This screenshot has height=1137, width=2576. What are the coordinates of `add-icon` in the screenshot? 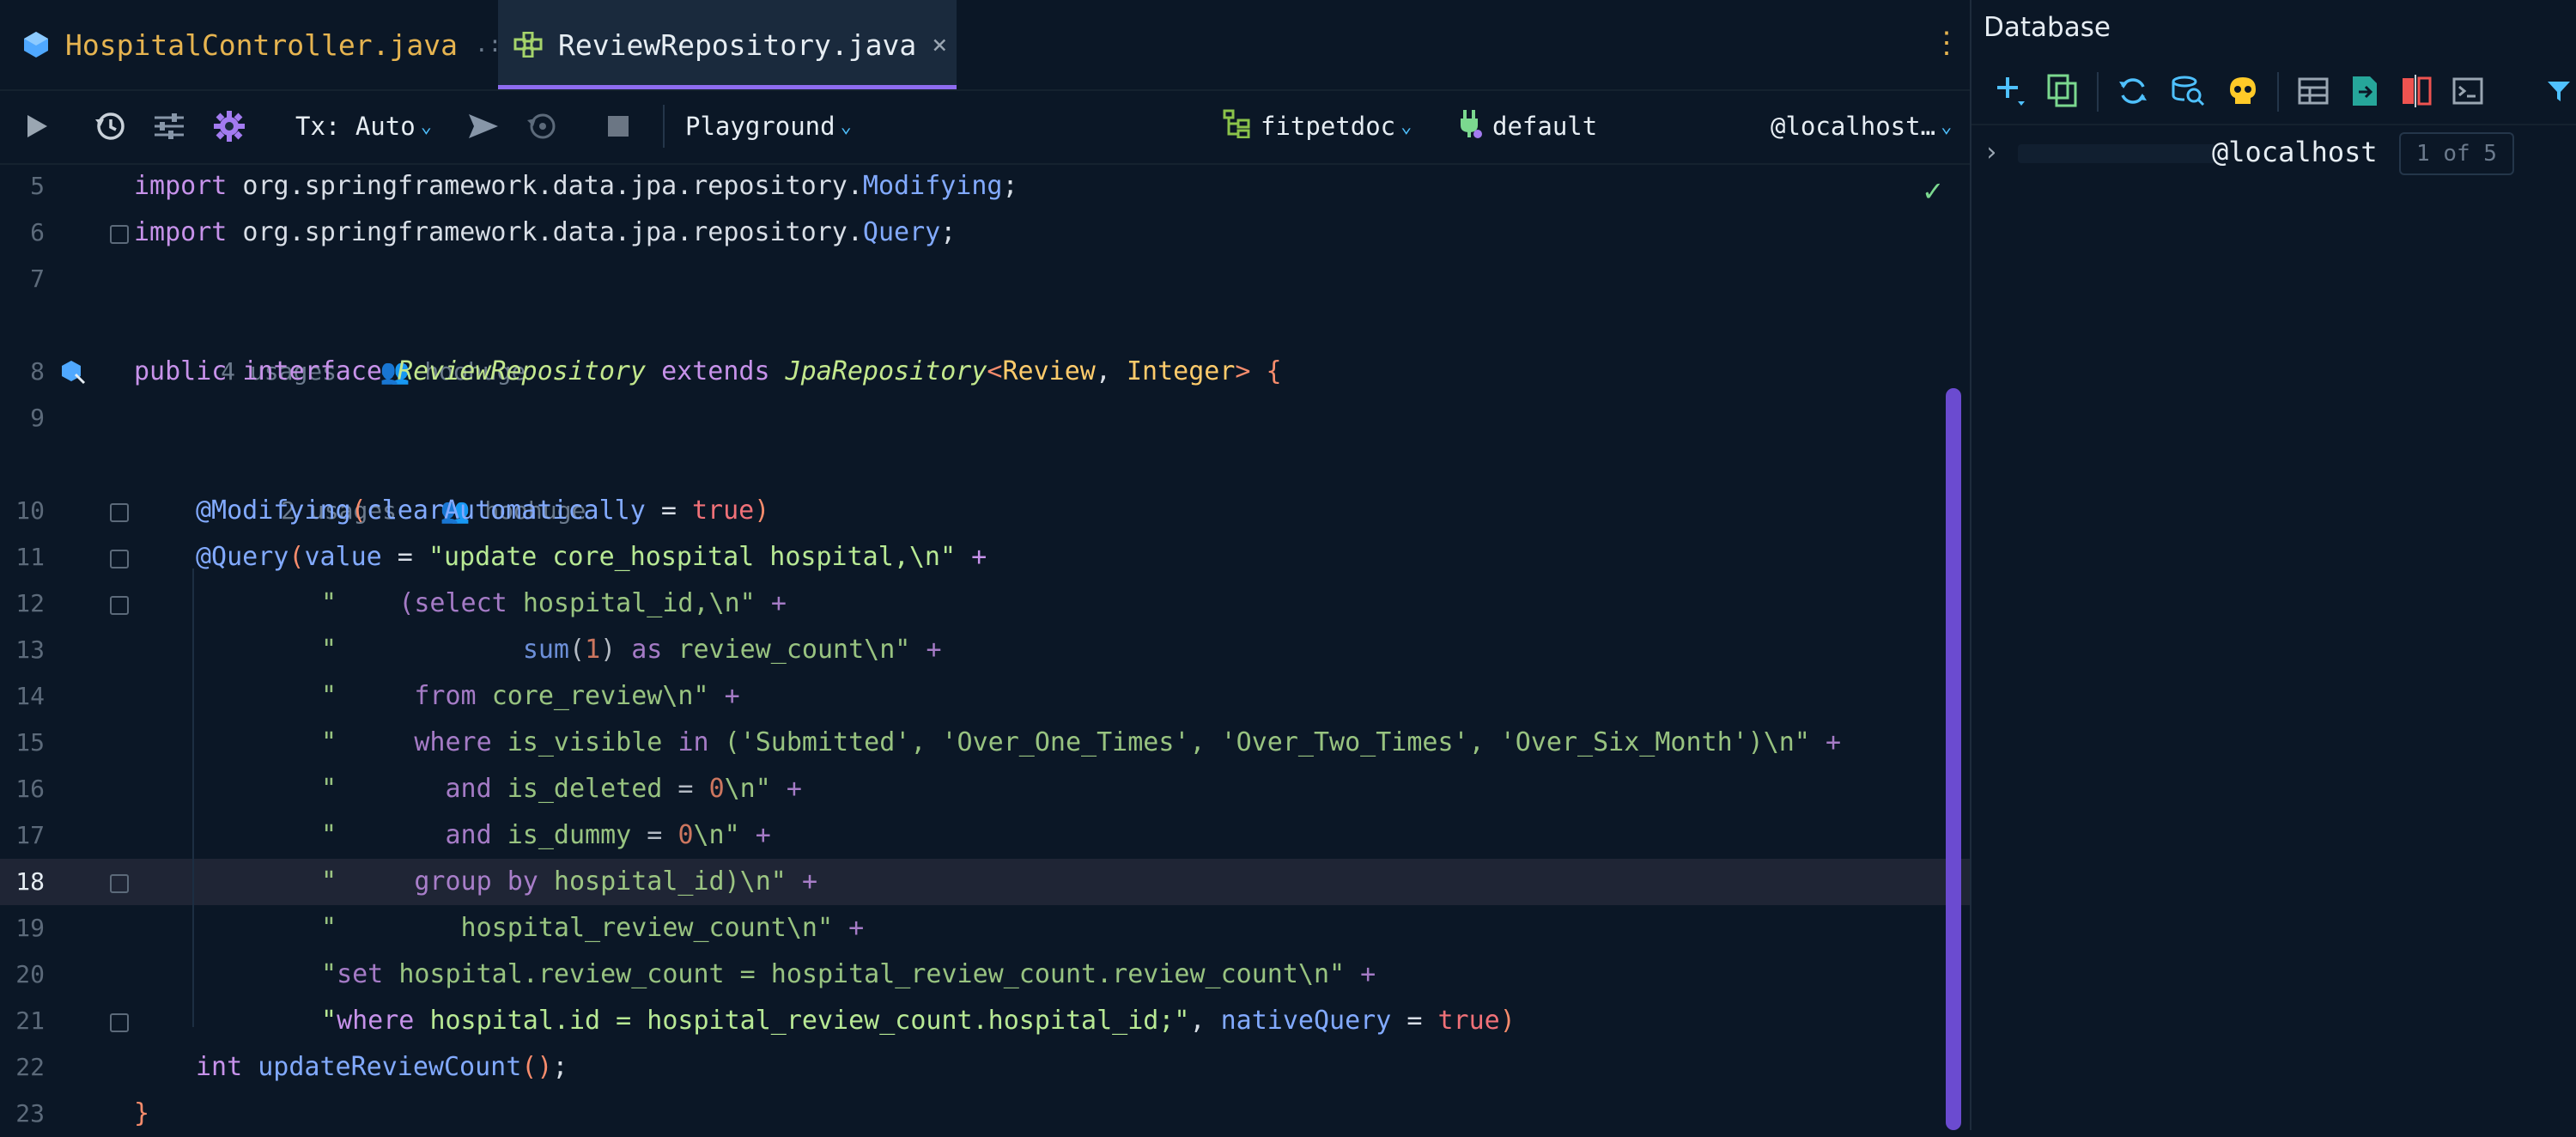 It's located at (2011, 91).